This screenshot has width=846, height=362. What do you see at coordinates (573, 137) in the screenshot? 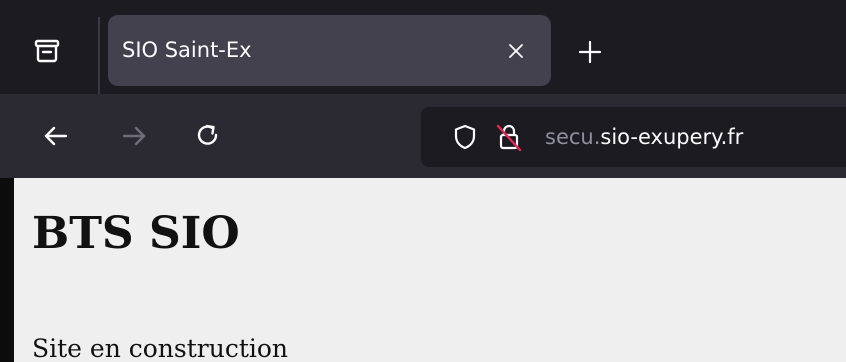
I see `url-subdomain: secu.` at bounding box center [573, 137].